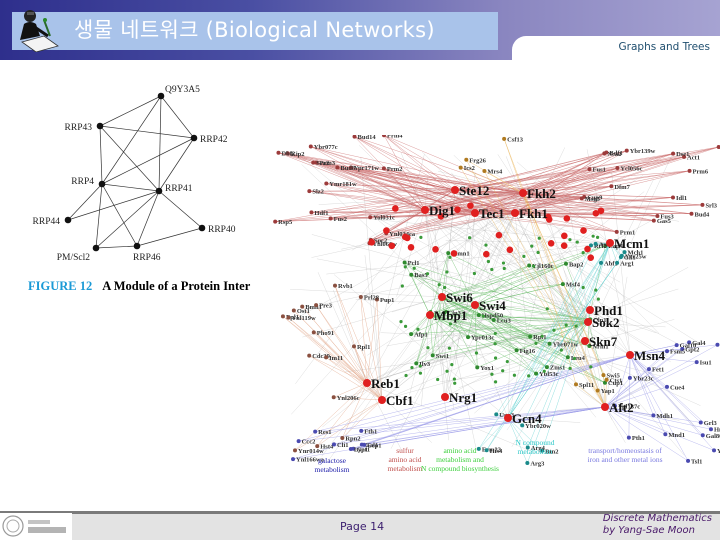 Image resolution: width=720 pixels, height=540 pixels. Describe the element at coordinates (549, 343) in the screenshot. I see `node-ybr071w` at that location.